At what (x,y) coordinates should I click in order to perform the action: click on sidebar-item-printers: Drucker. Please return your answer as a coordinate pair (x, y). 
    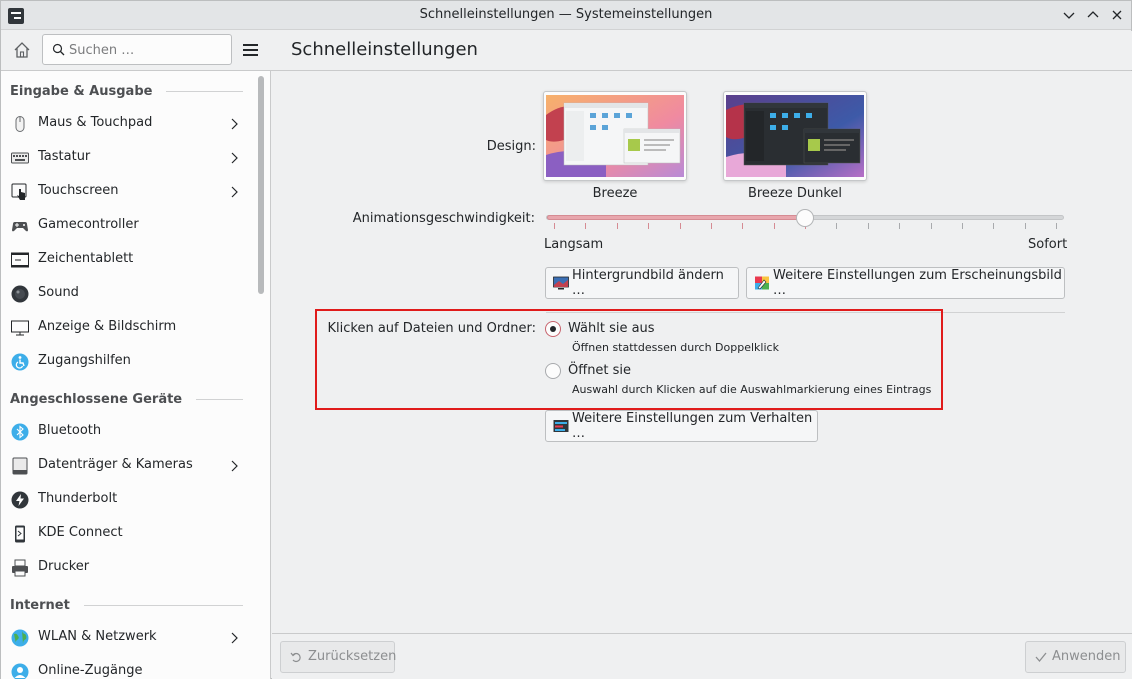
    Looking at the image, I should click on (126, 568).